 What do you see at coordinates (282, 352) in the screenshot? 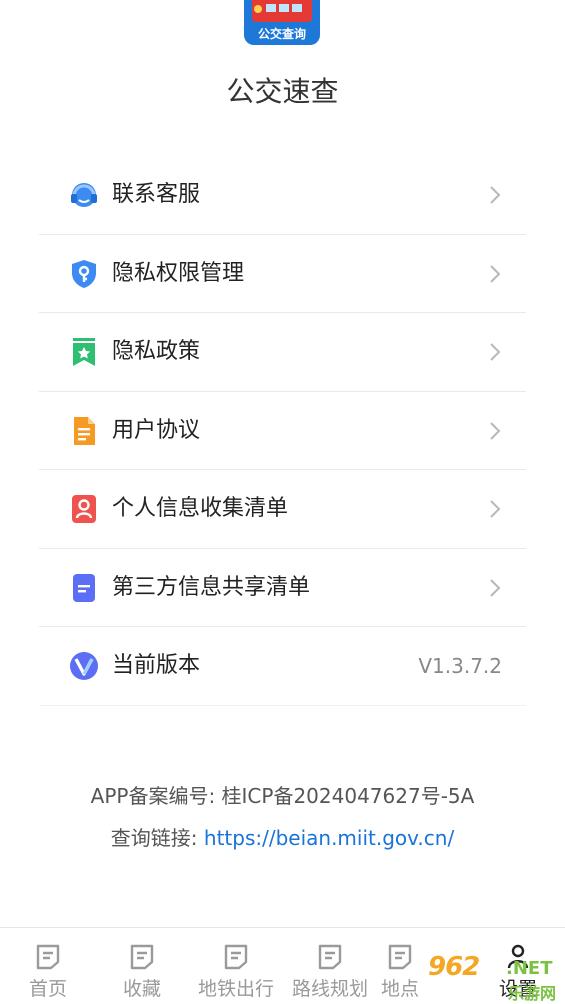
I see `menu-item-privacy-policy: 隐私政策` at bounding box center [282, 352].